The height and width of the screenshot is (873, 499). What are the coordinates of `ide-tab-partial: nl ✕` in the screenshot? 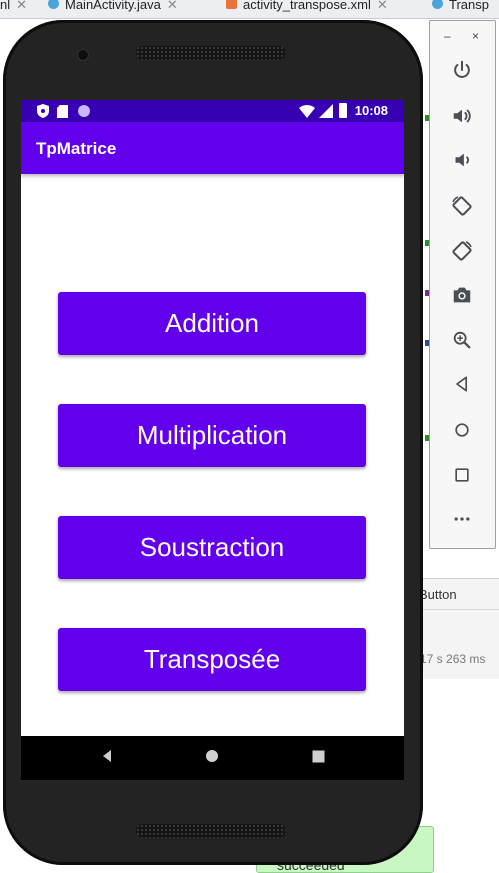 It's located at (20, 9).